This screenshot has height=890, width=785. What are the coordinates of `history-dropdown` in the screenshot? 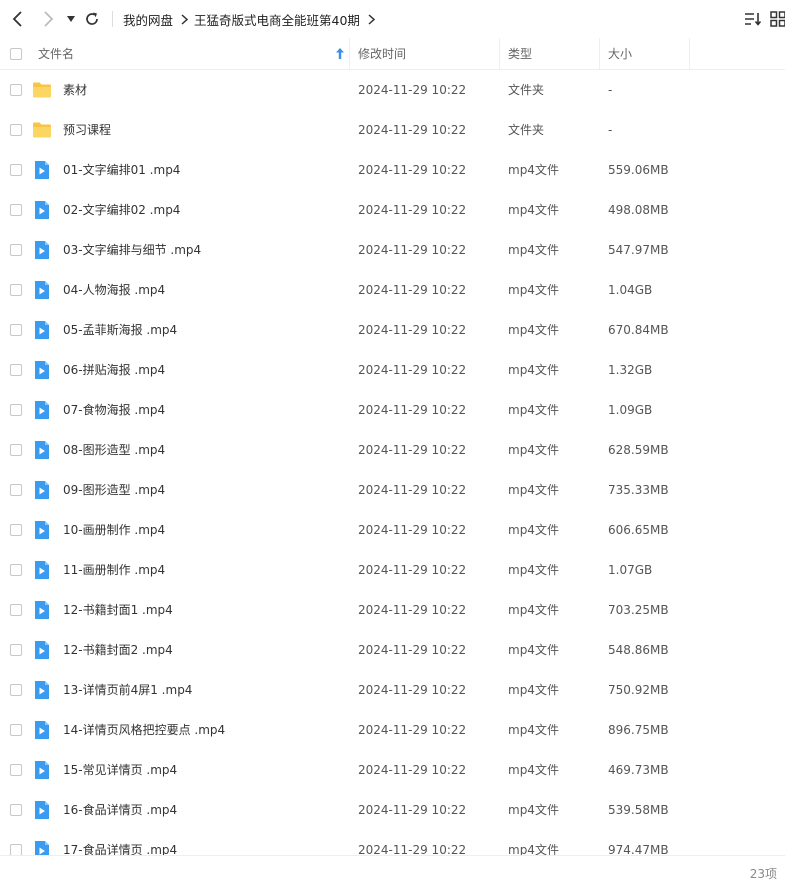 It's located at (71, 19).